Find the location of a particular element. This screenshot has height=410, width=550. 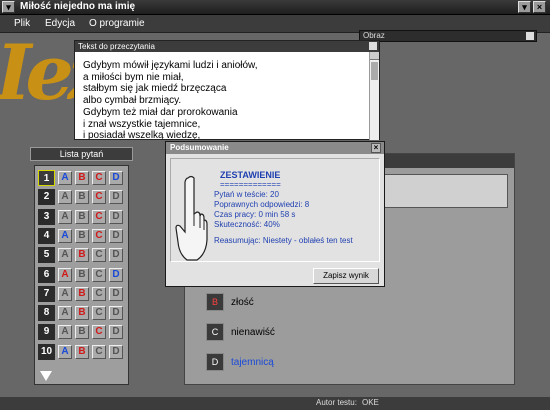

text-line: stałbym się jak miedź brzęcząca is located at coordinates (155, 89).